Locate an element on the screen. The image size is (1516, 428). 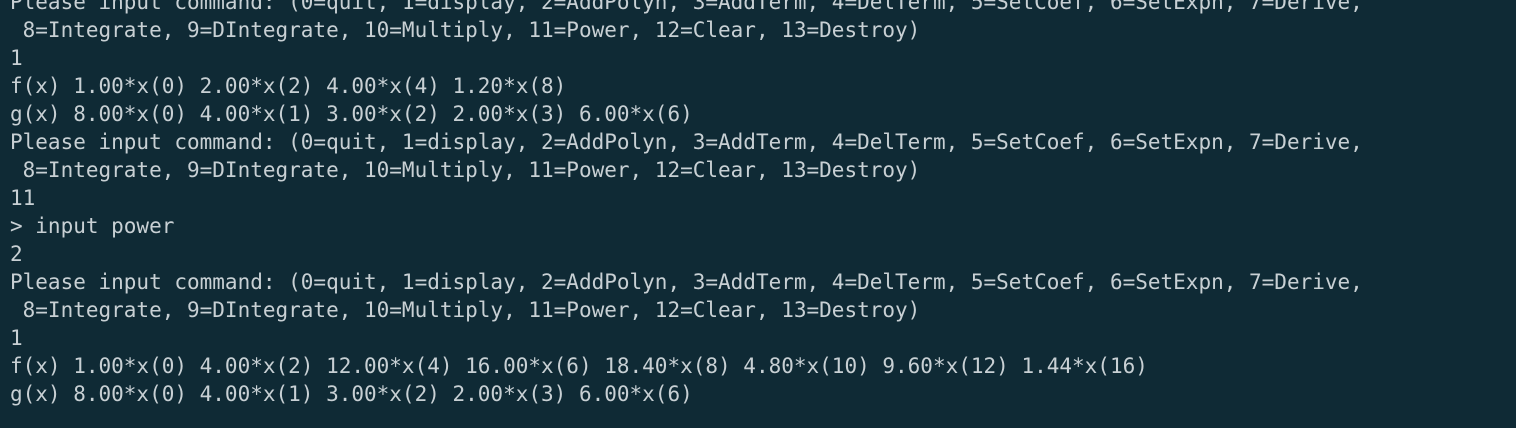
terminal-line: > input power is located at coordinates (92, 226).